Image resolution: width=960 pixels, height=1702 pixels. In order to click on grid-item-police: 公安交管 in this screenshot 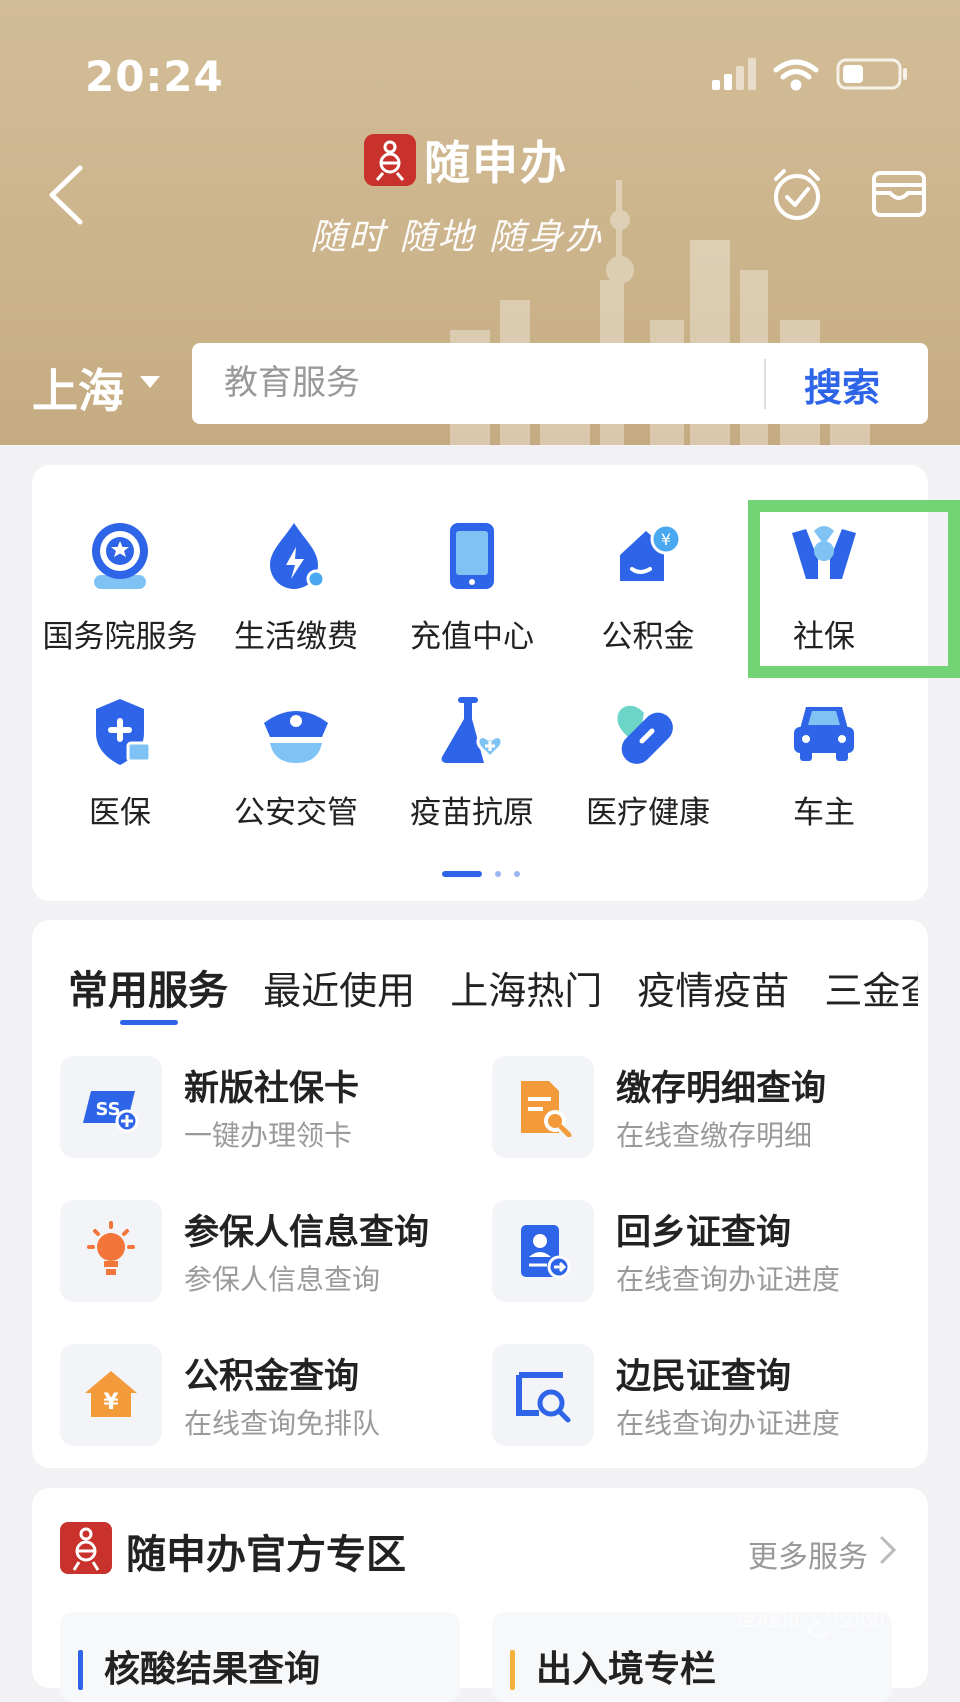, I will do `click(296, 762)`.